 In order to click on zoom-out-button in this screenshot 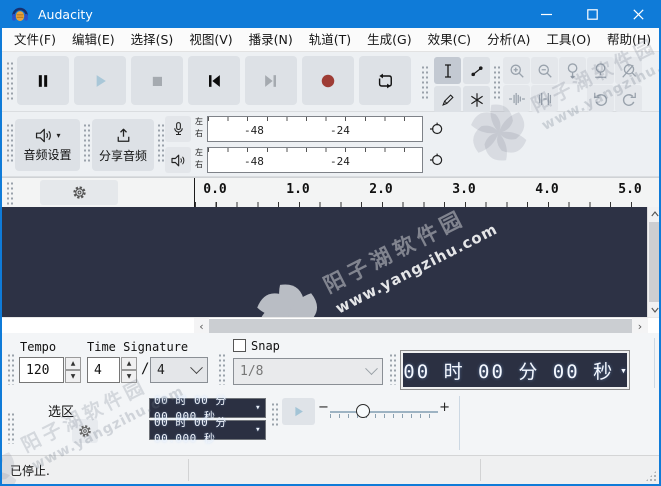, I will do `click(544, 70)`.